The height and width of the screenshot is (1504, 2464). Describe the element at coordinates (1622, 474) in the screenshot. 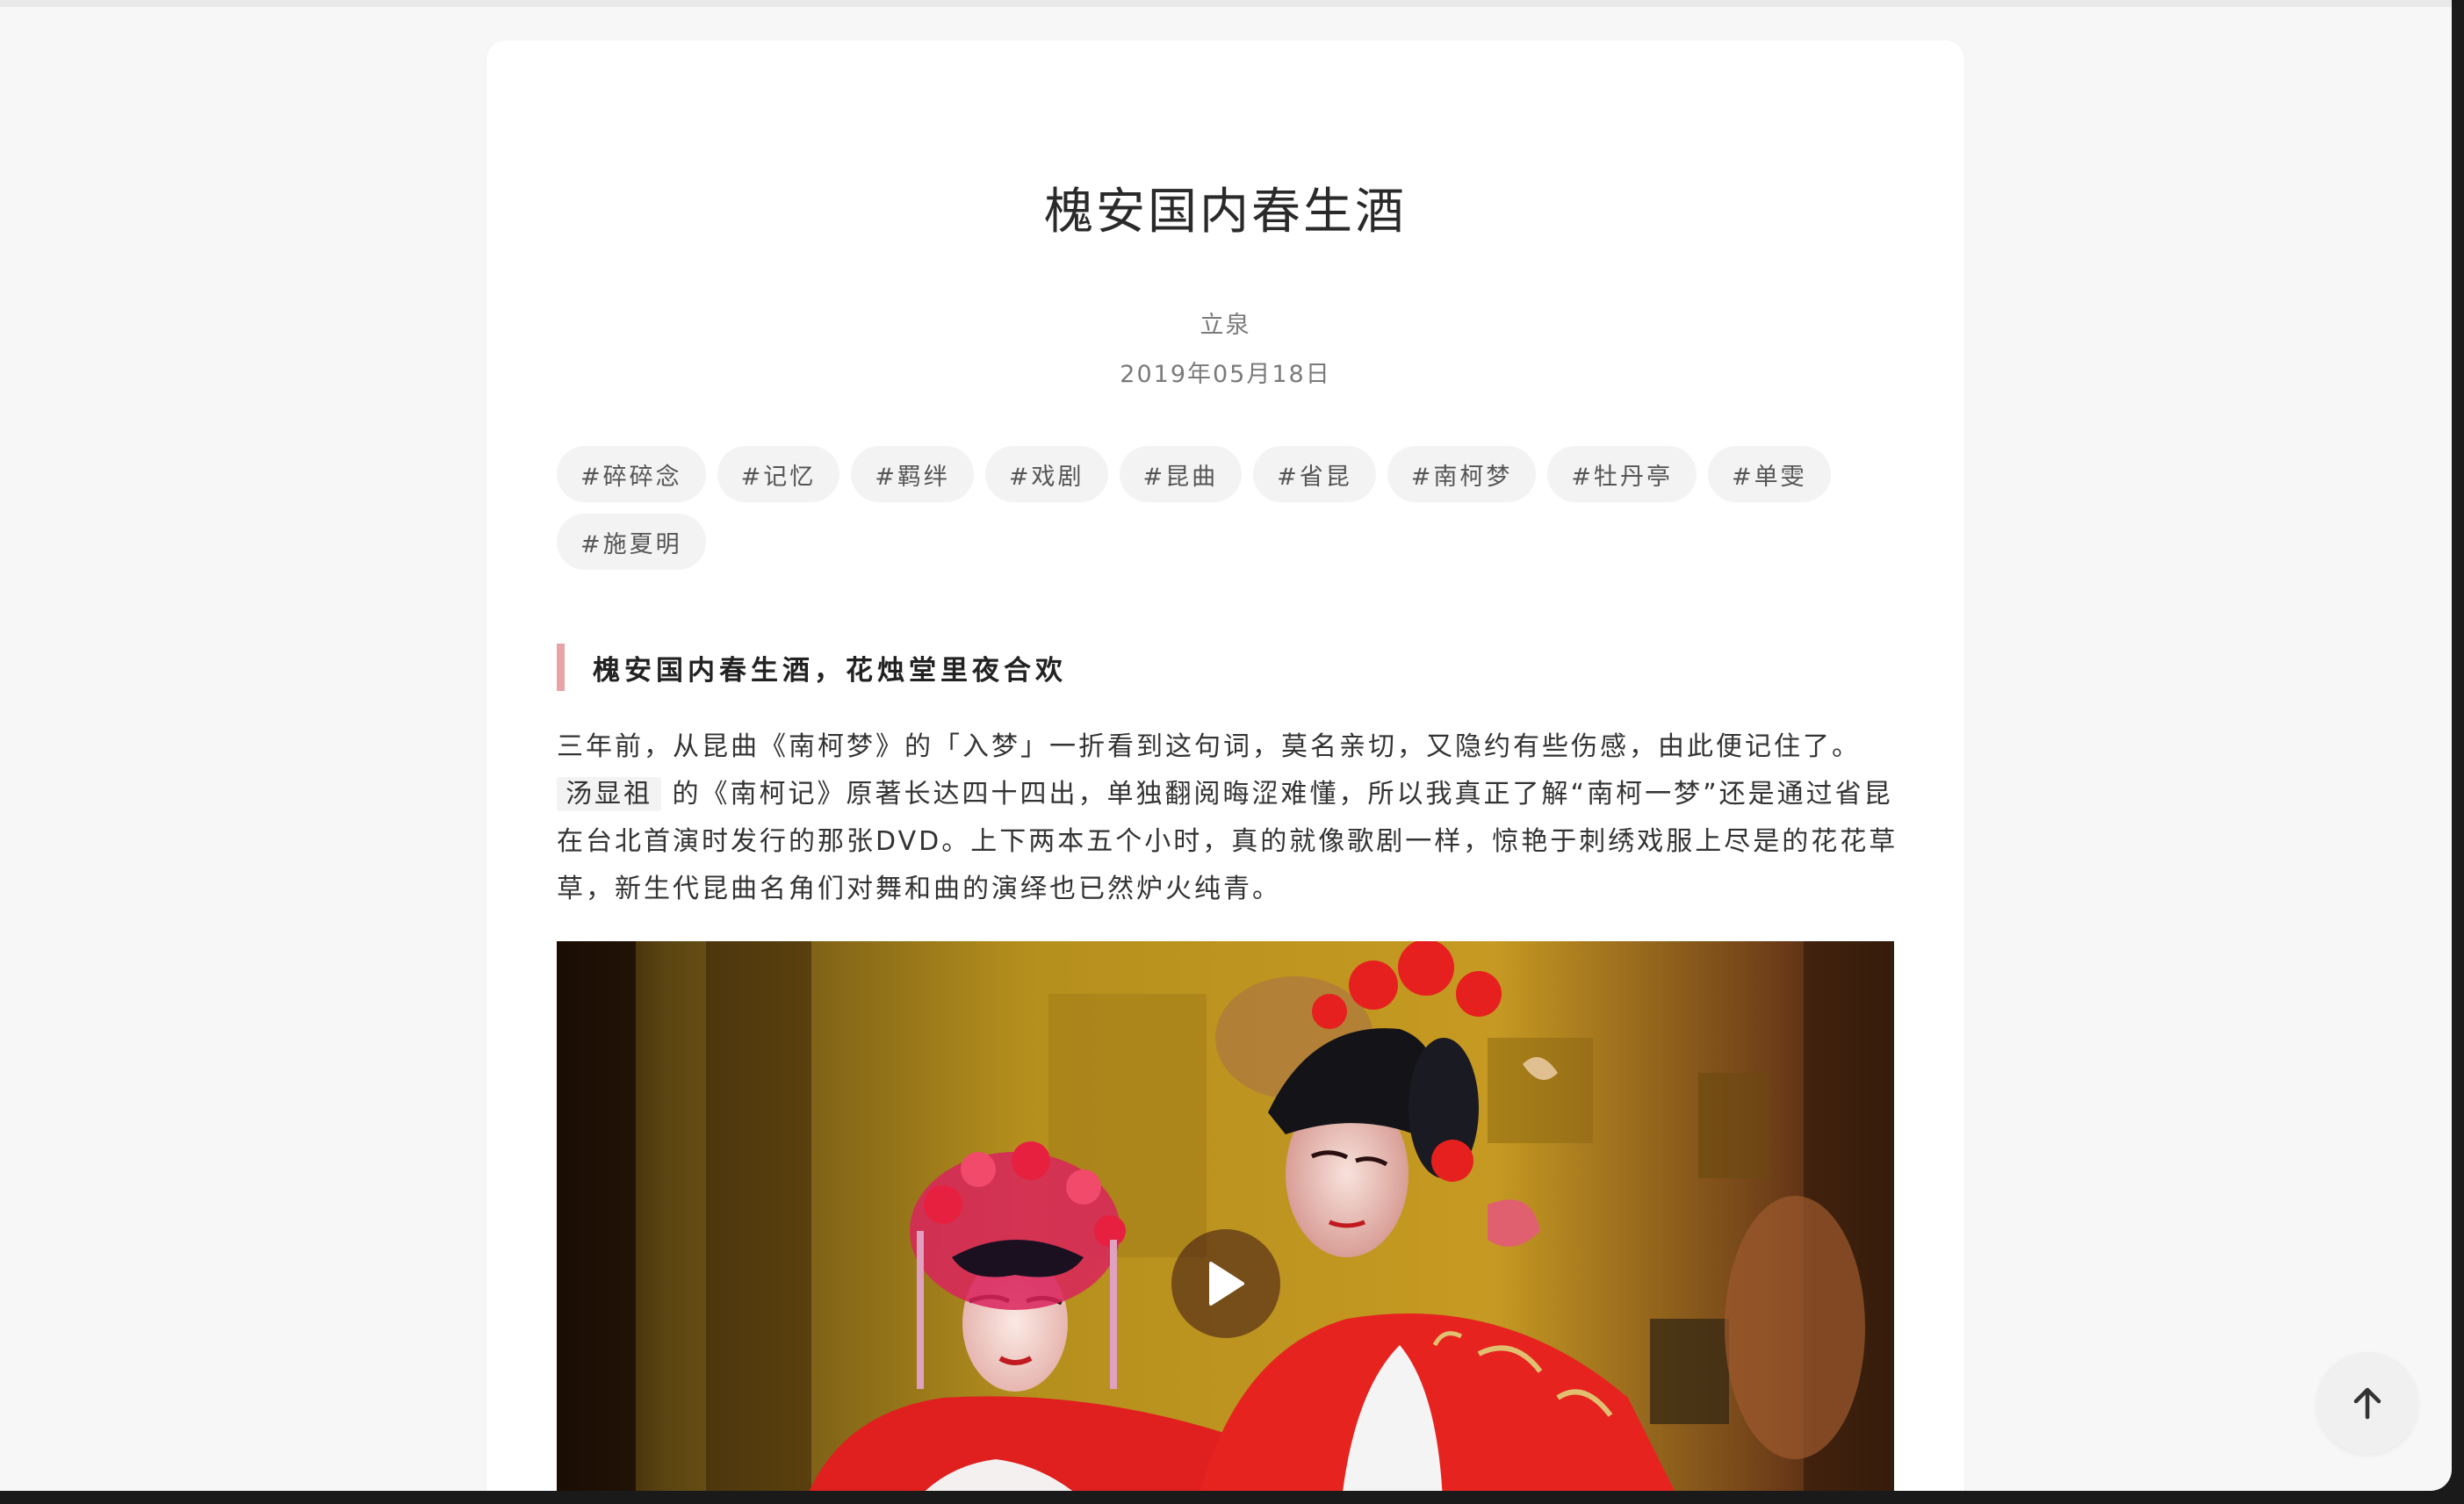

I see `tag-item: #牡丹亭` at that location.